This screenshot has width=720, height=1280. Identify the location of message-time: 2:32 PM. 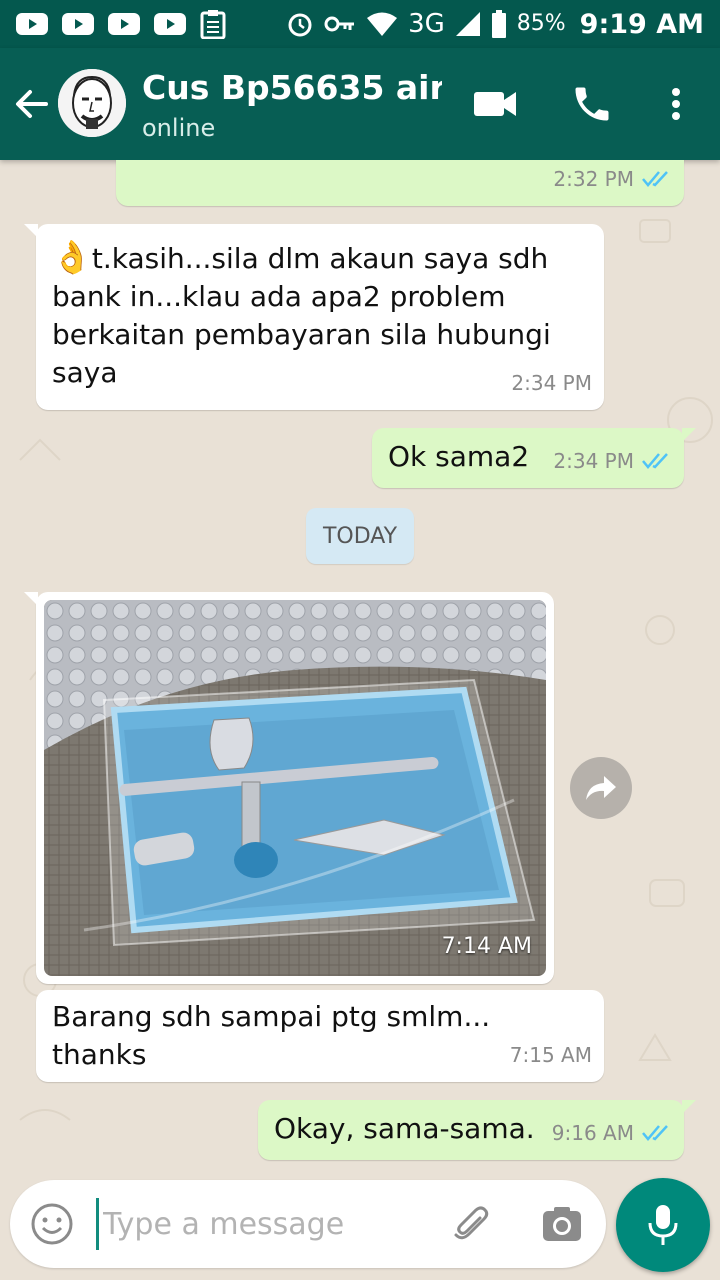
(593, 179).